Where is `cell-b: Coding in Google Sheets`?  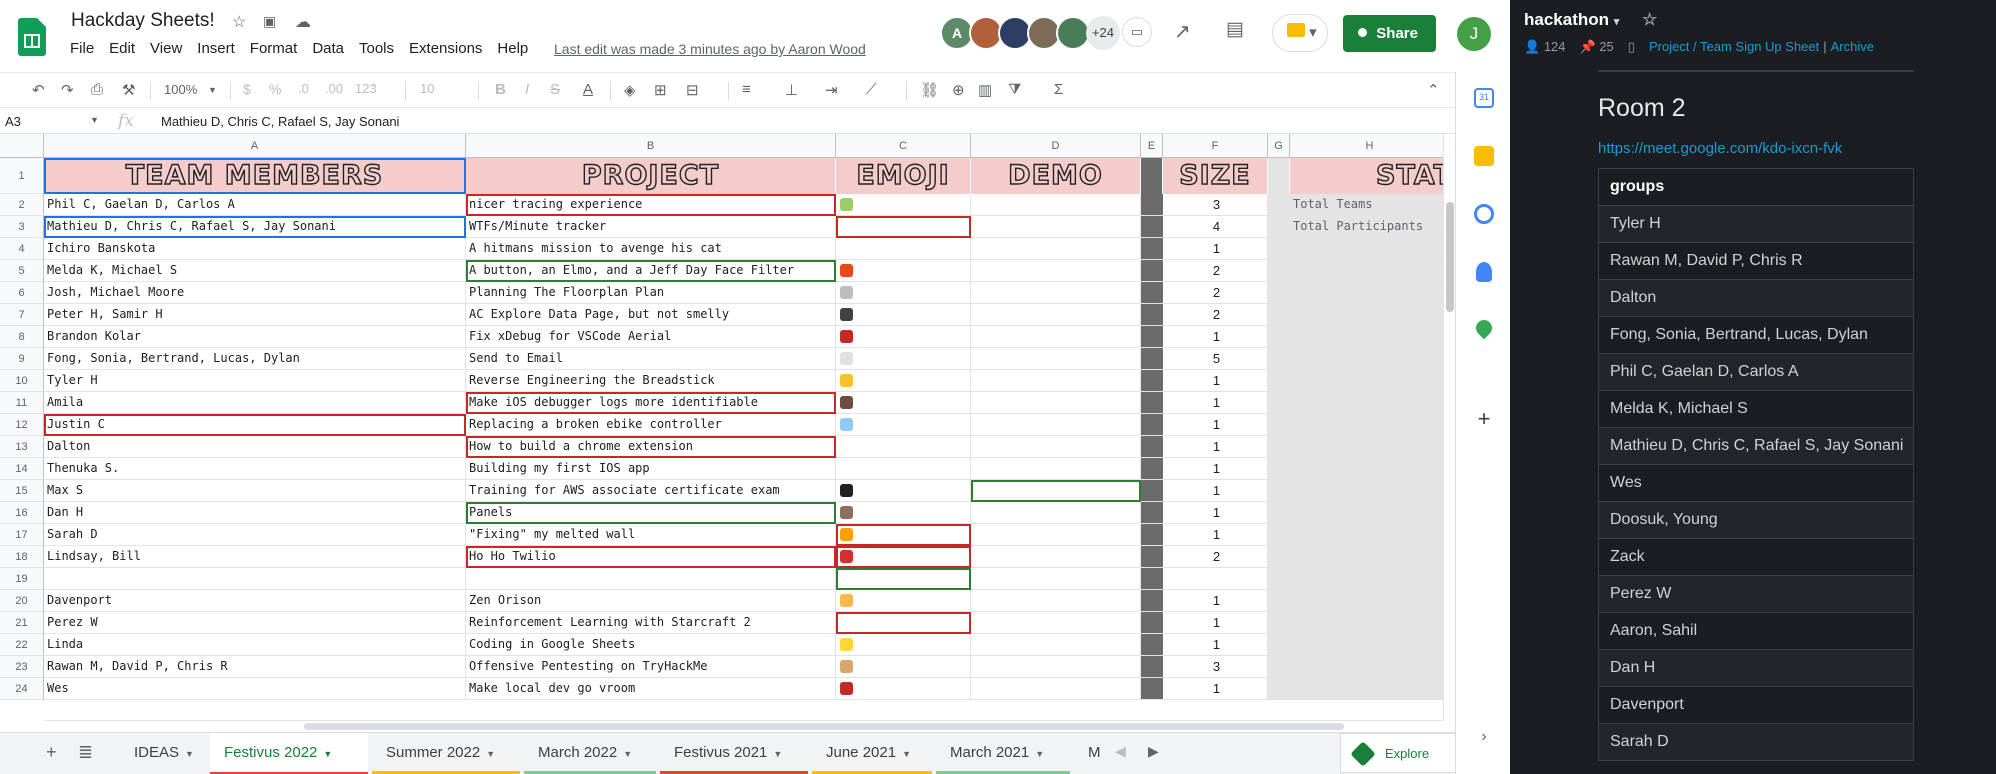 cell-b: Coding in Google Sheets is located at coordinates (651, 645).